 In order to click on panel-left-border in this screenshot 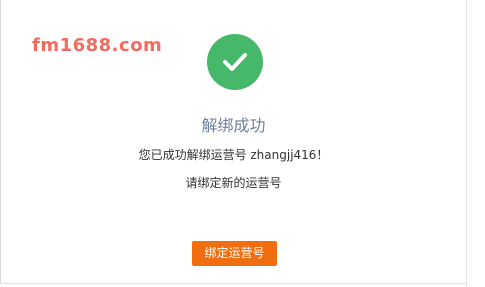, I will do `click(0, 141)`.